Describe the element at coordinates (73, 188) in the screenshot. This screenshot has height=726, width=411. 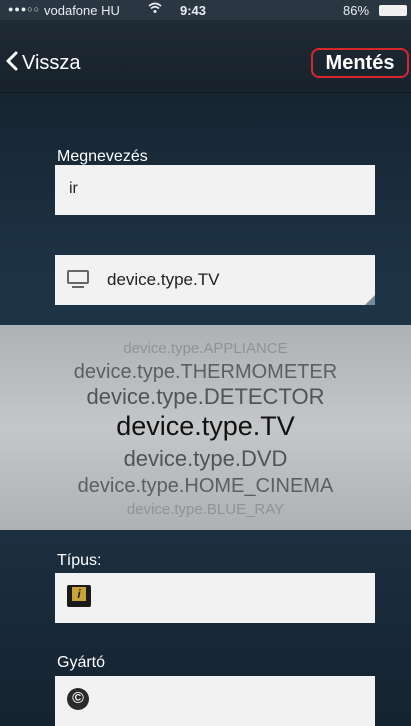
I see `name-value: ir` at that location.